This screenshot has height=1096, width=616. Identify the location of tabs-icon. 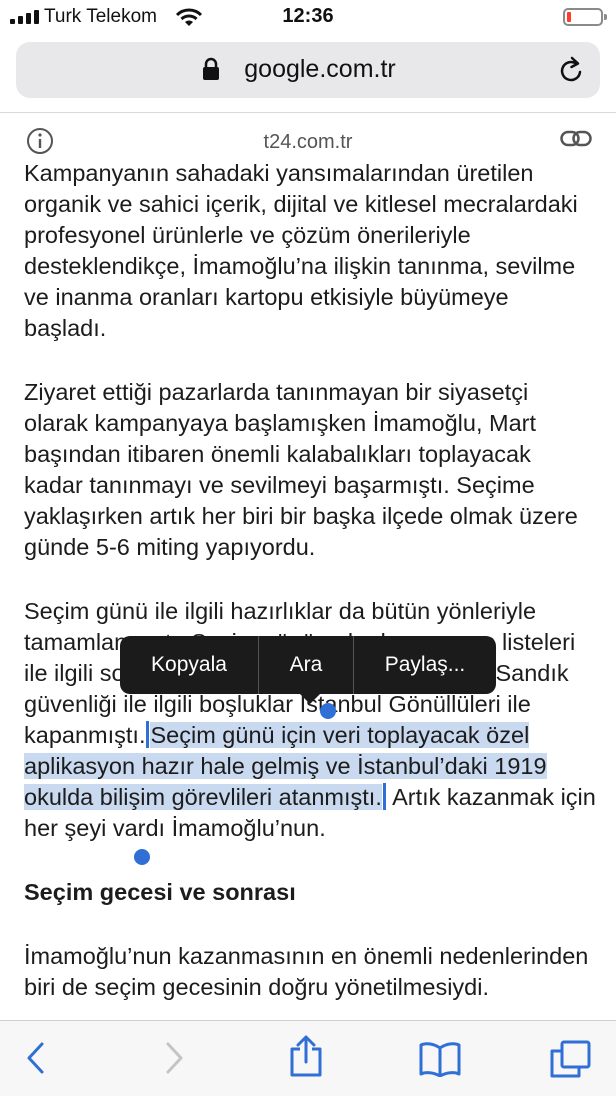
(570, 1059).